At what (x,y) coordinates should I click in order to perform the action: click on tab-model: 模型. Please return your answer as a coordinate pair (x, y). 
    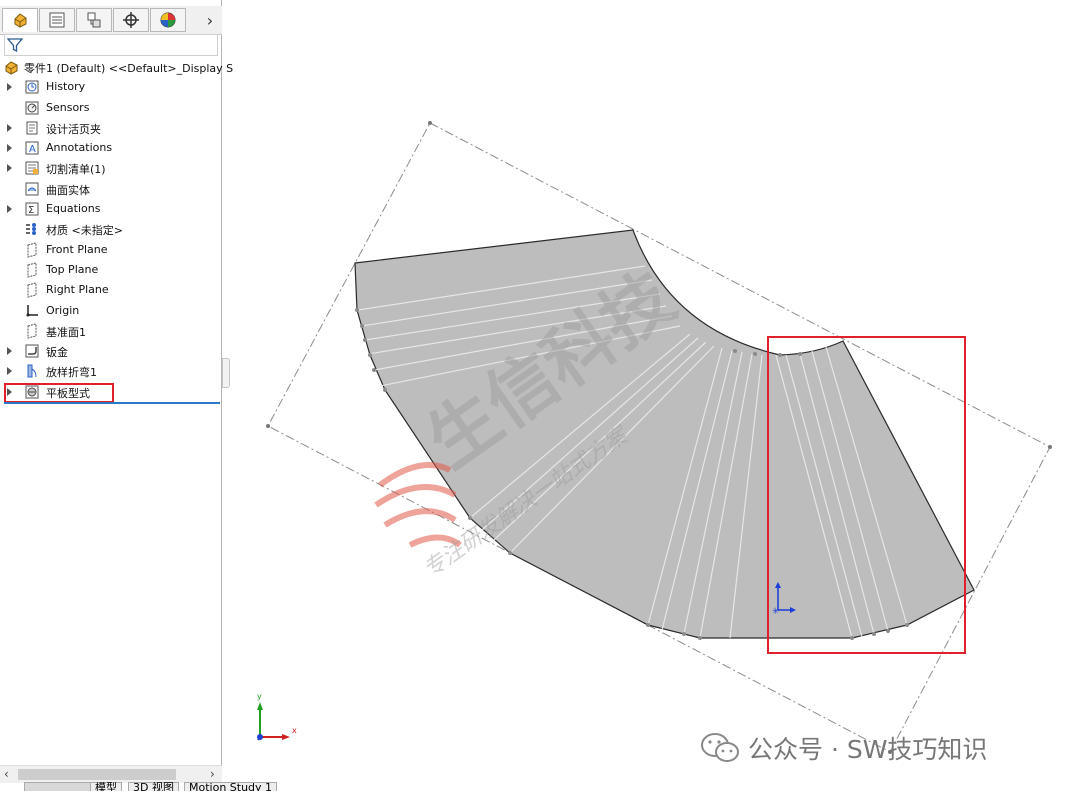
    Looking at the image, I should click on (106, 786).